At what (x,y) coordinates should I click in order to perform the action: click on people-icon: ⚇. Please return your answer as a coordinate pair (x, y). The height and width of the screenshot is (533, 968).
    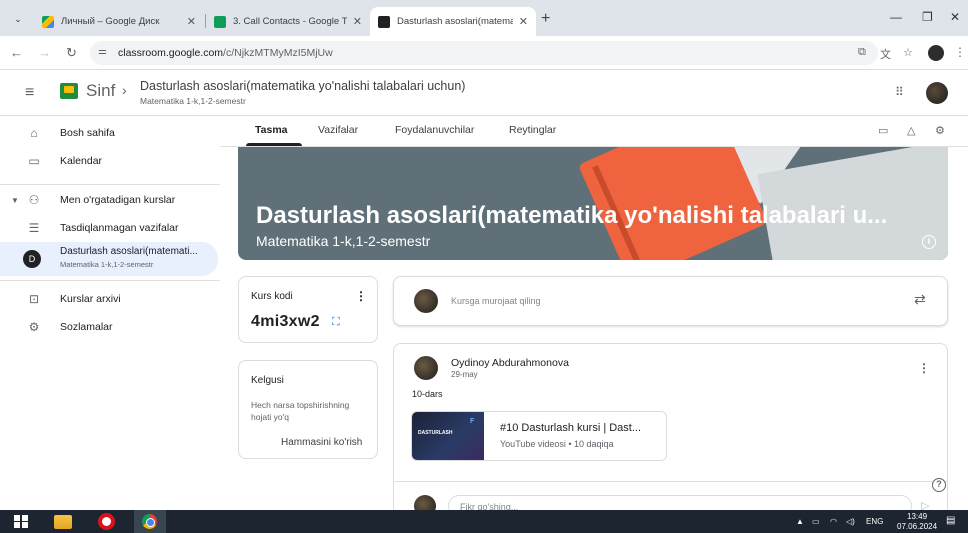
    Looking at the image, I should click on (34, 200).